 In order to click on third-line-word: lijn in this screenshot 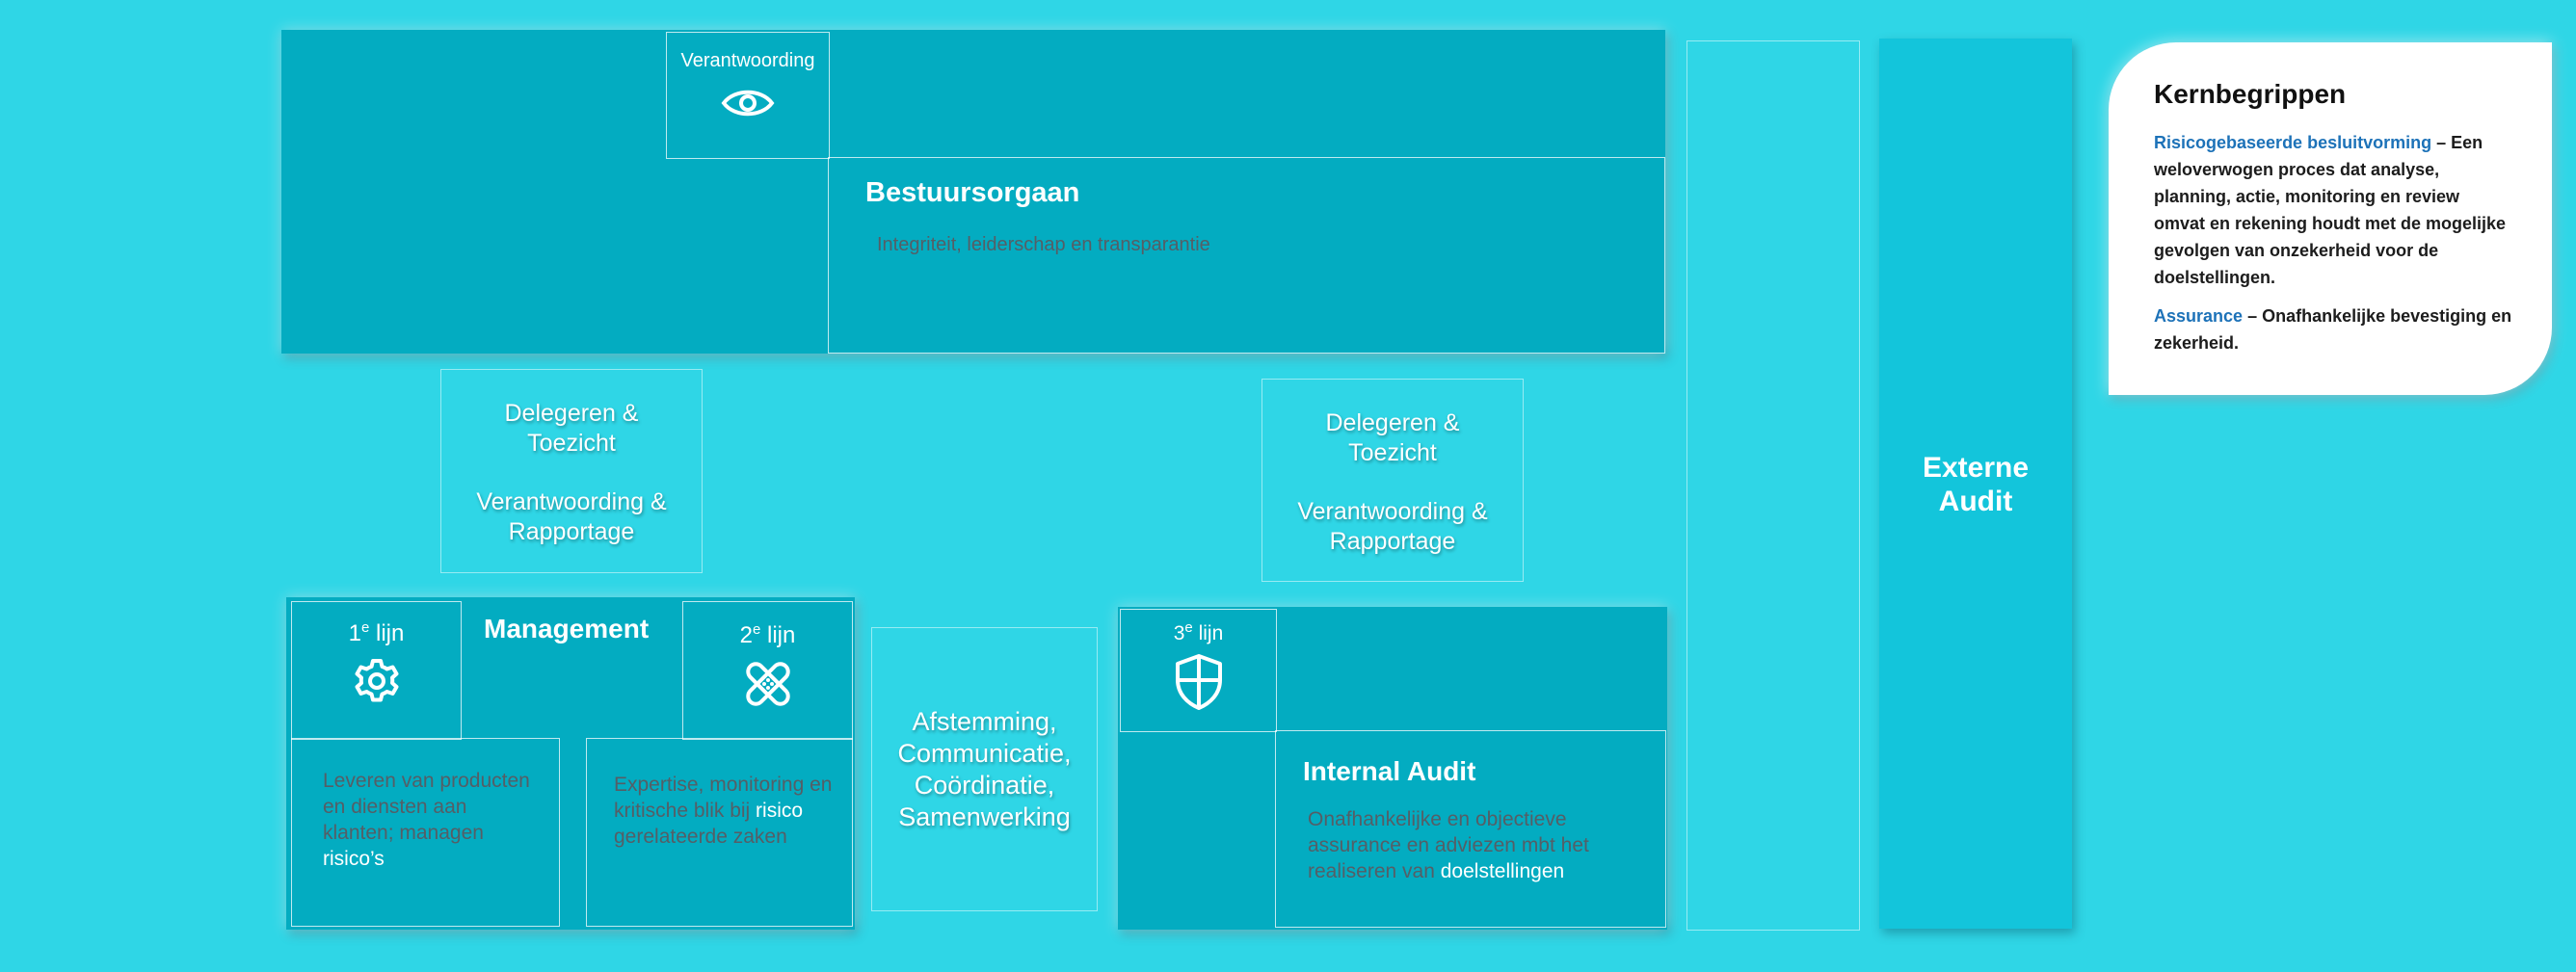, I will do `click(1208, 633)`.